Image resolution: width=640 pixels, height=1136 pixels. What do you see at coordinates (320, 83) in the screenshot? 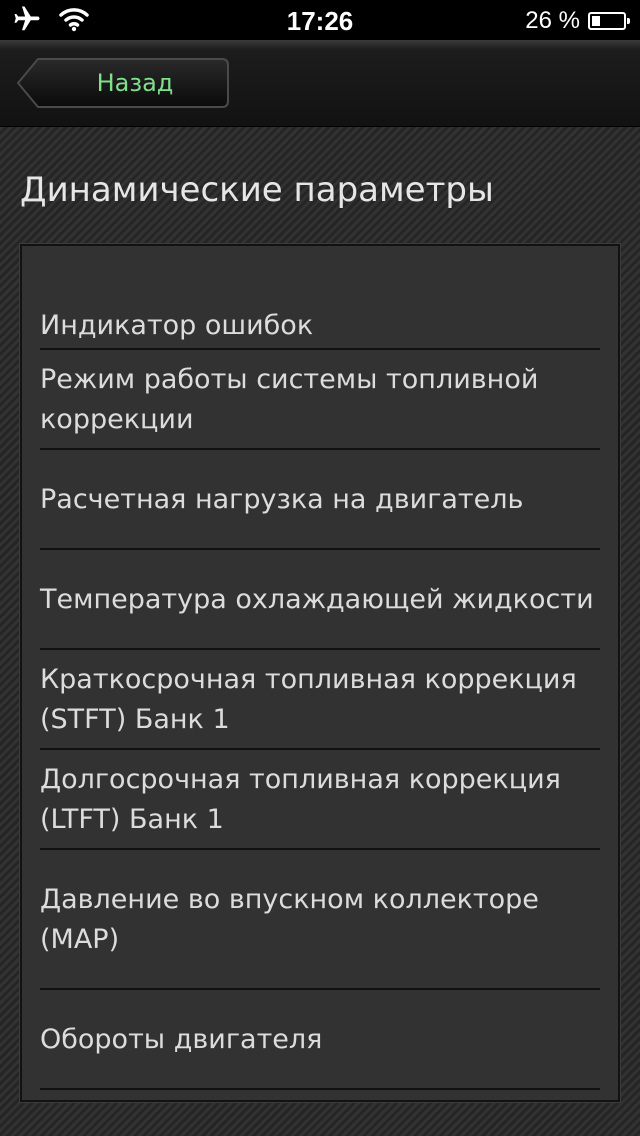
I see `nav-bar: Назад` at bounding box center [320, 83].